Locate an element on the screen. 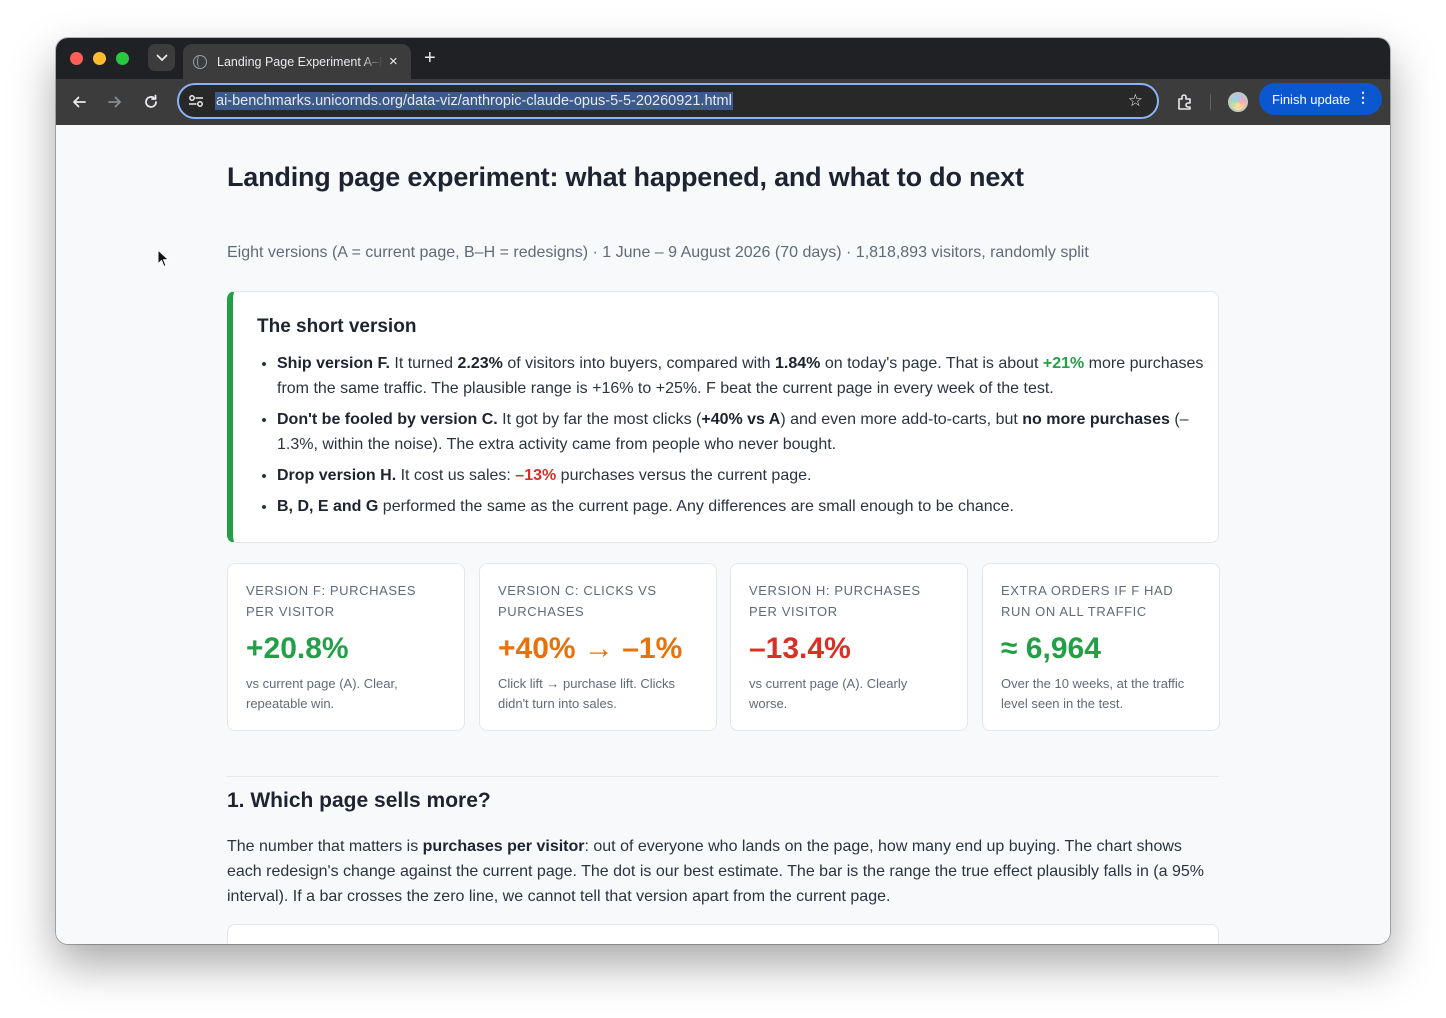 Image resolution: width=1446 pixels, height=1018 pixels. section-divider is located at coordinates (723, 776).